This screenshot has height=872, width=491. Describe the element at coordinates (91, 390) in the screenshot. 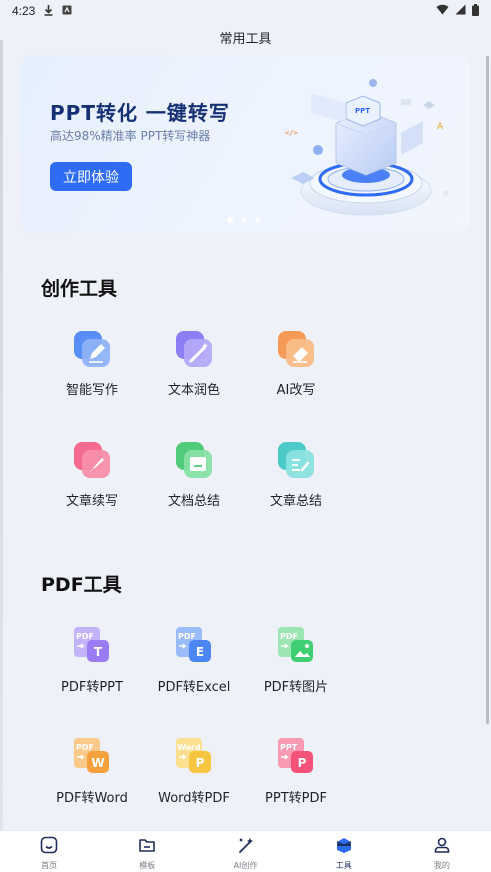

I see `tool-label: 智能写作` at that location.